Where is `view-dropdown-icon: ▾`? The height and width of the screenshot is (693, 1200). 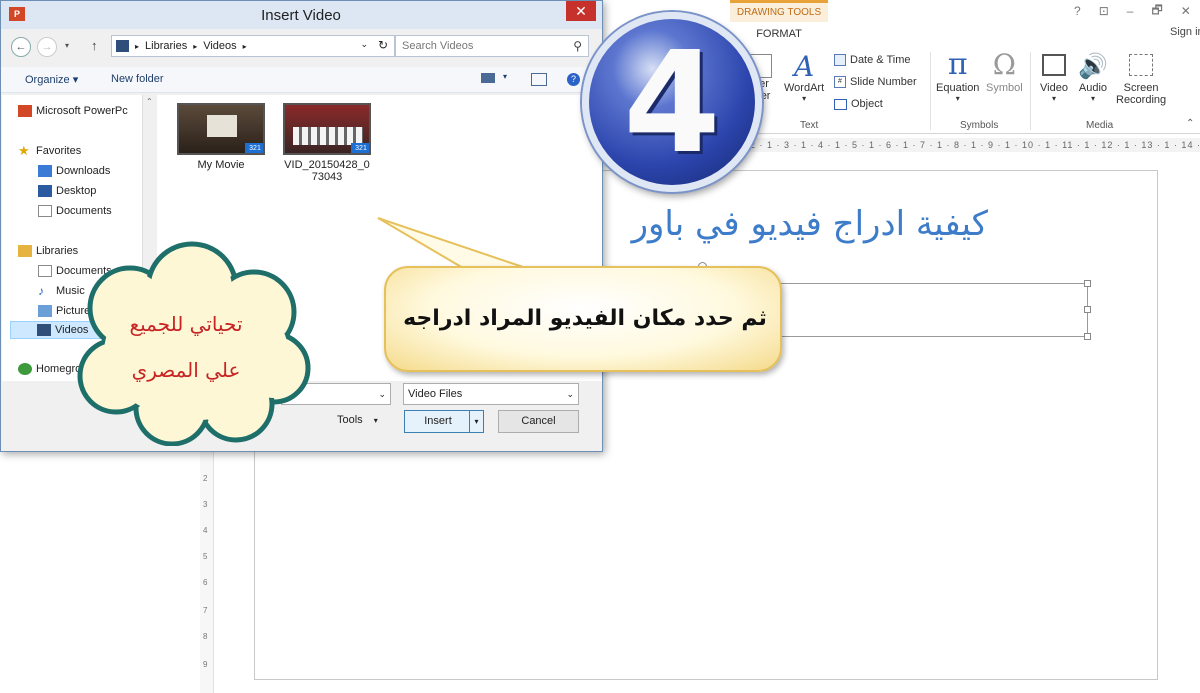 view-dropdown-icon: ▾ is located at coordinates (505, 76).